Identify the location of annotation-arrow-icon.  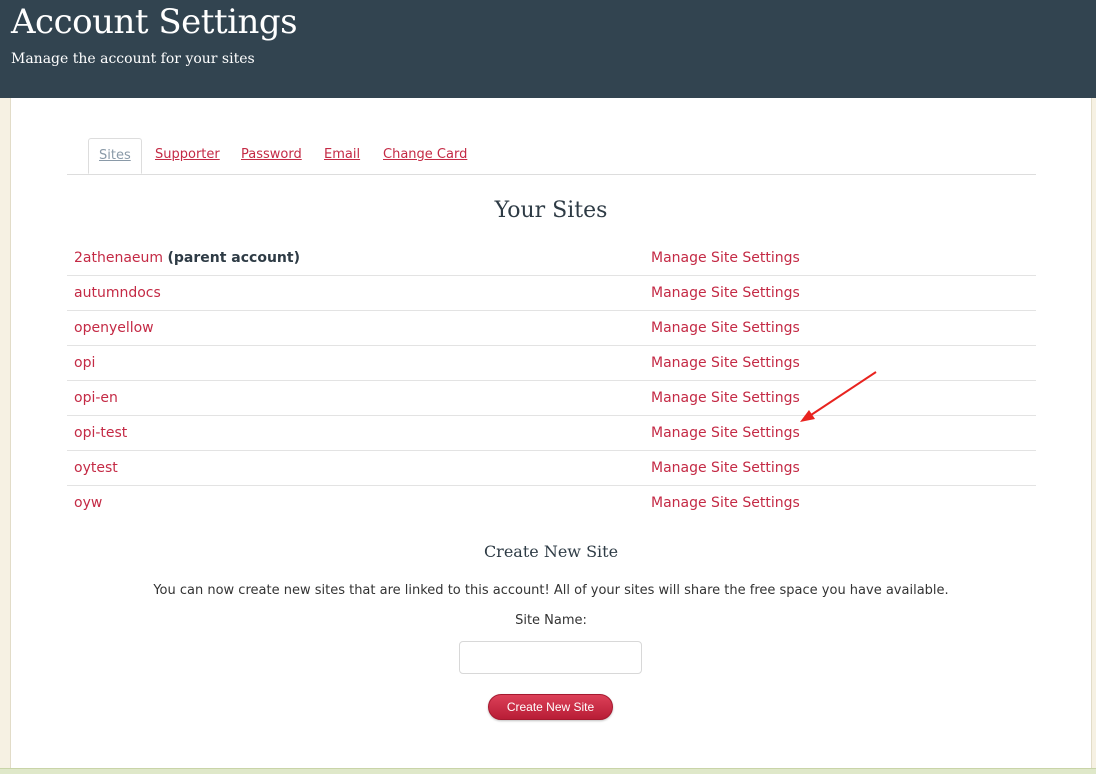
(838, 396).